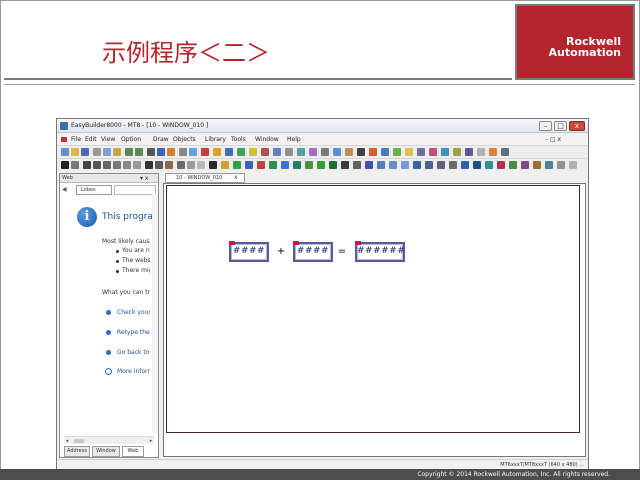 The image size is (640, 480). Describe the element at coordinates (117, 165) in the screenshot. I see `circle-icon` at that location.